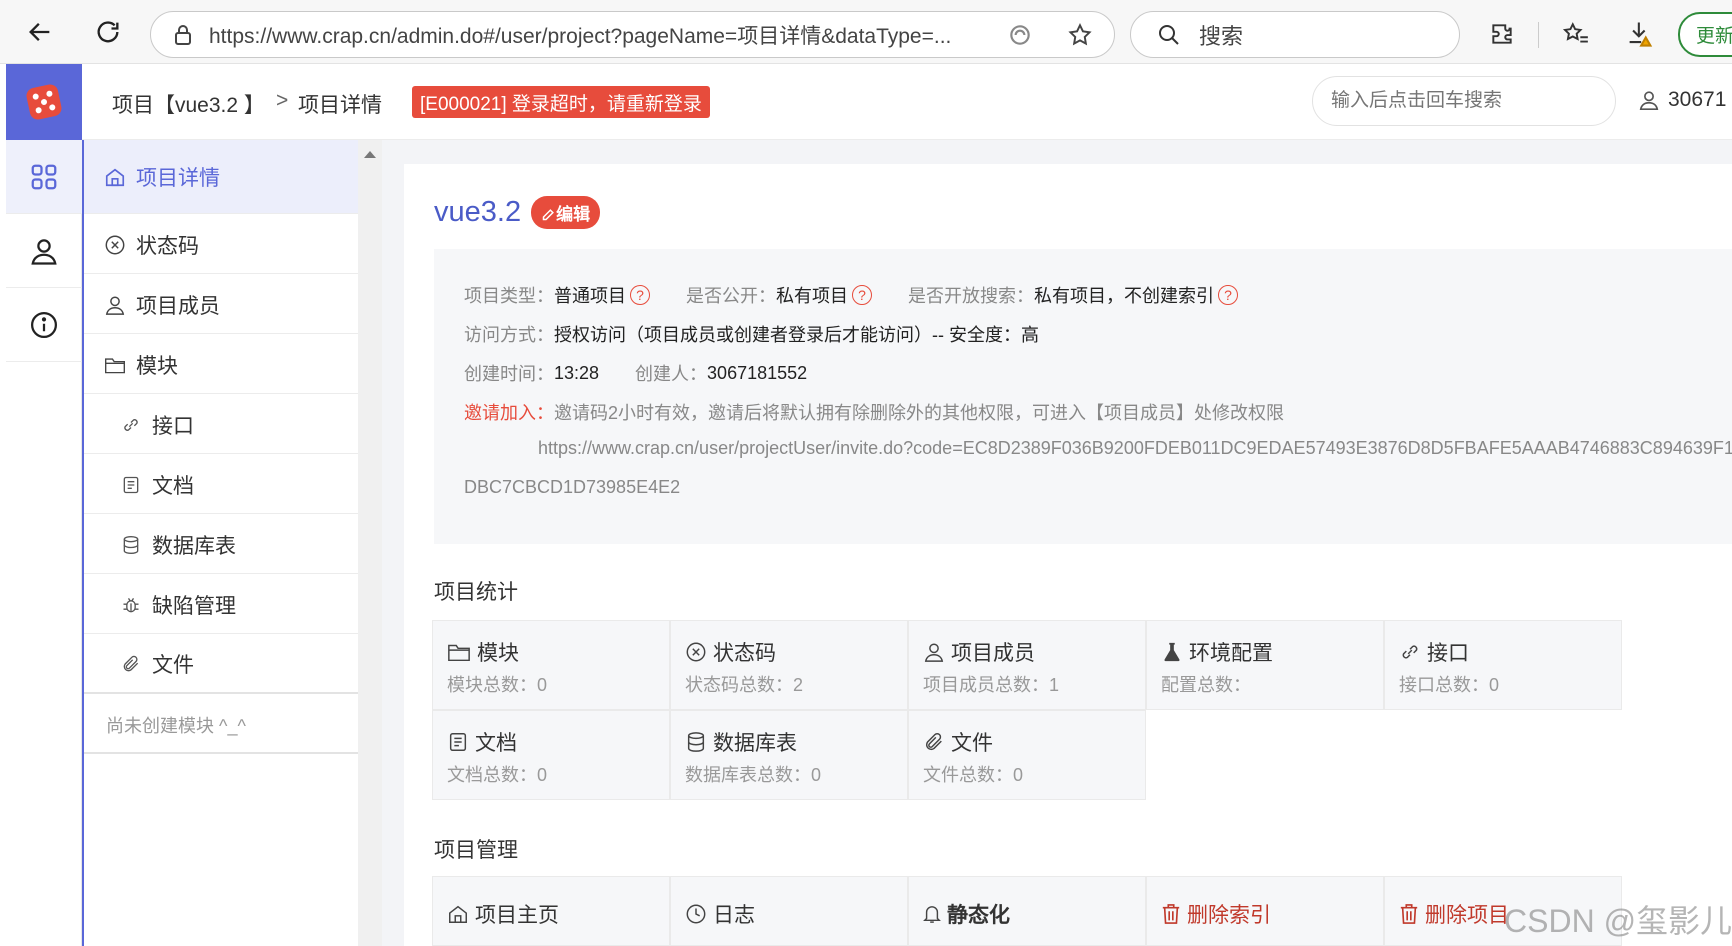 The height and width of the screenshot is (946, 1732). What do you see at coordinates (590, 296) in the screenshot?
I see `type-value: 普通项目` at bounding box center [590, 296].